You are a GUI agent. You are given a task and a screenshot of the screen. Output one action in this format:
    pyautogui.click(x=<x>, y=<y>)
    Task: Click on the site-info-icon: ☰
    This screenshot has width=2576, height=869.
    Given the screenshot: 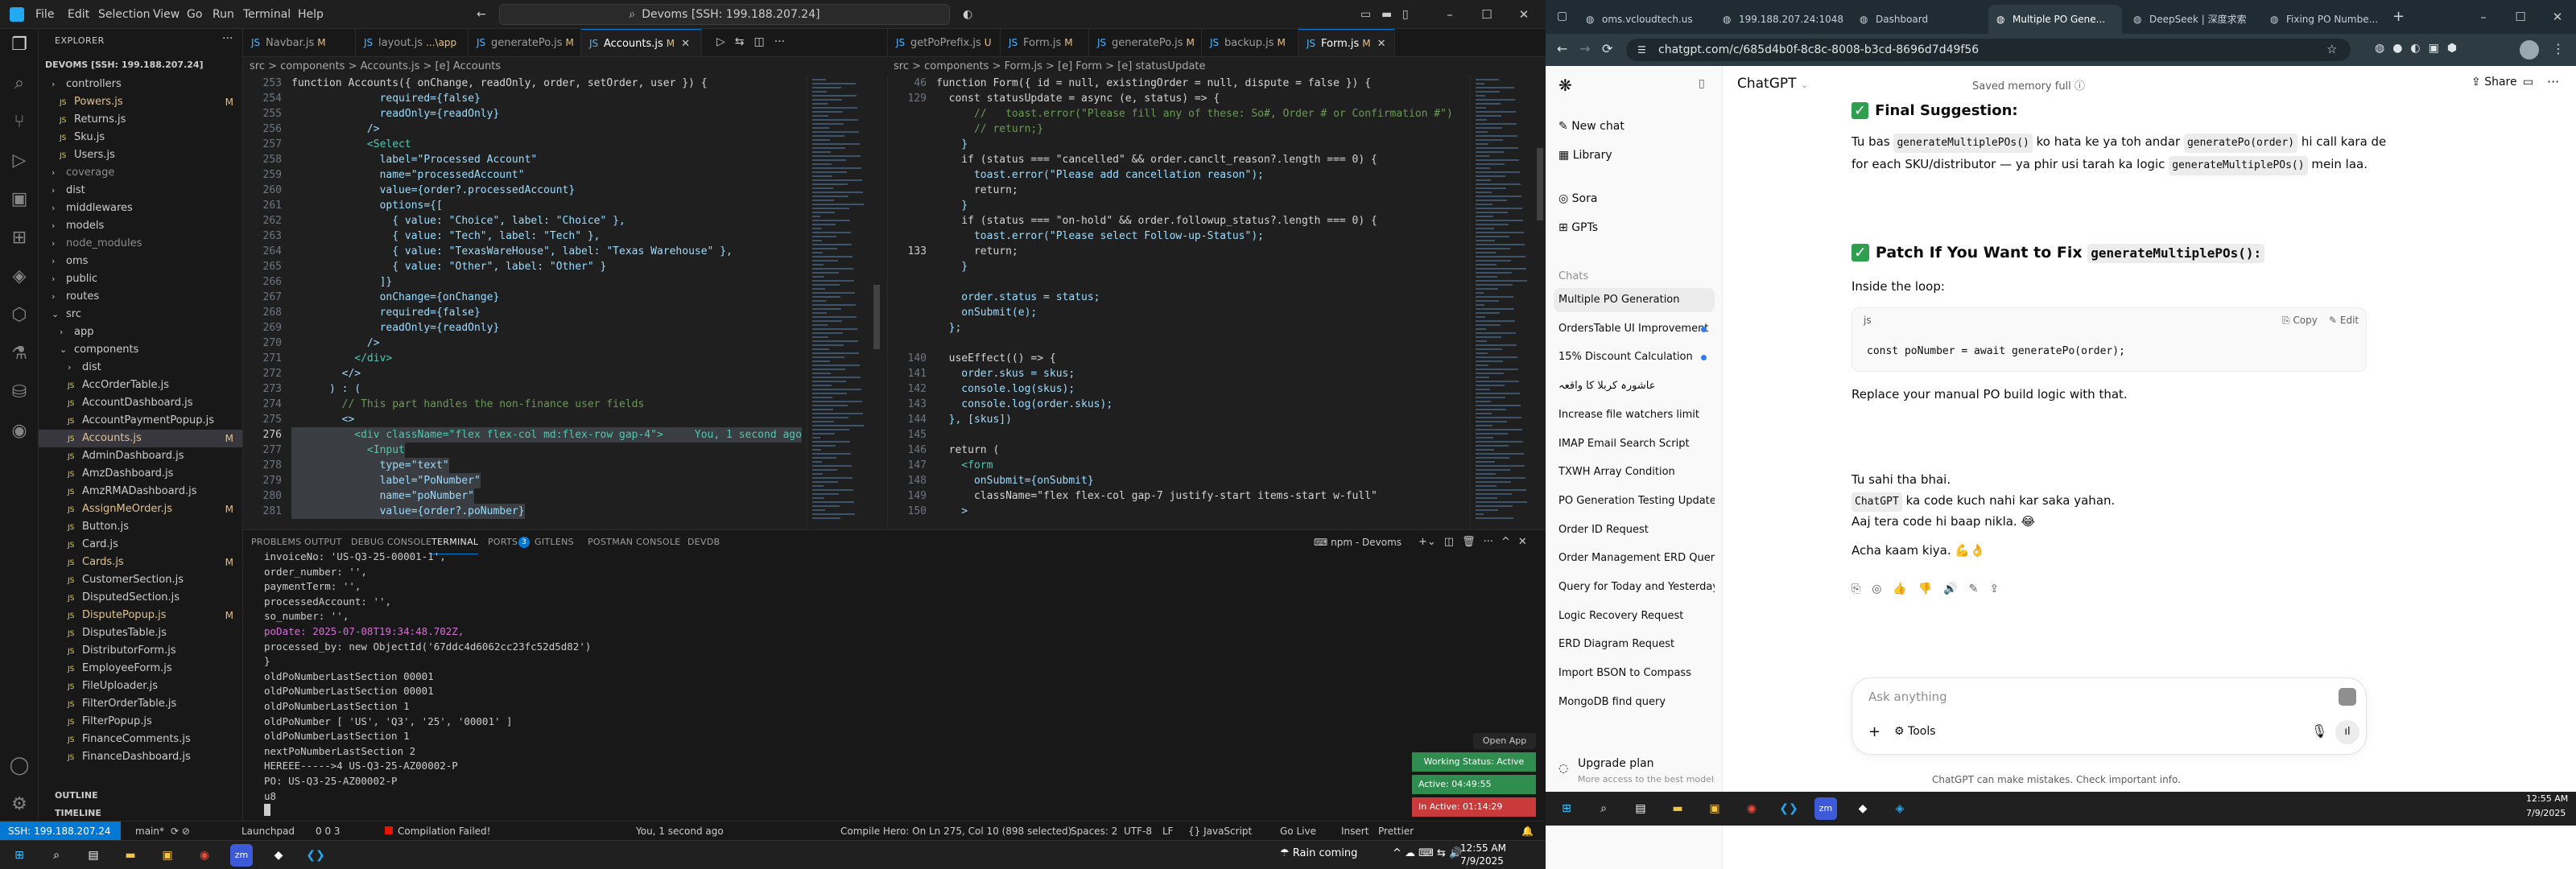 What is the action you would take?
    pyautogui.click(x=1641, y=50)
    